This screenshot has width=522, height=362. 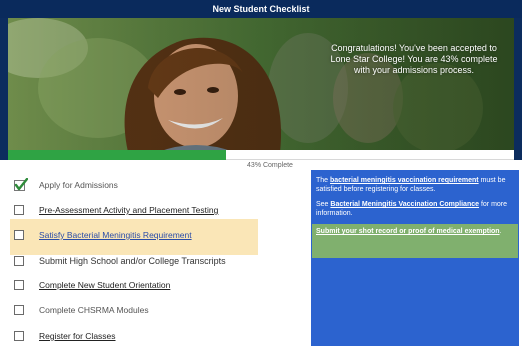 What do you see at coordinates (134, 185) in the screenshot?
I see `checklist-item-apply: Apply for Admissions` at bounding box center [134, 185].